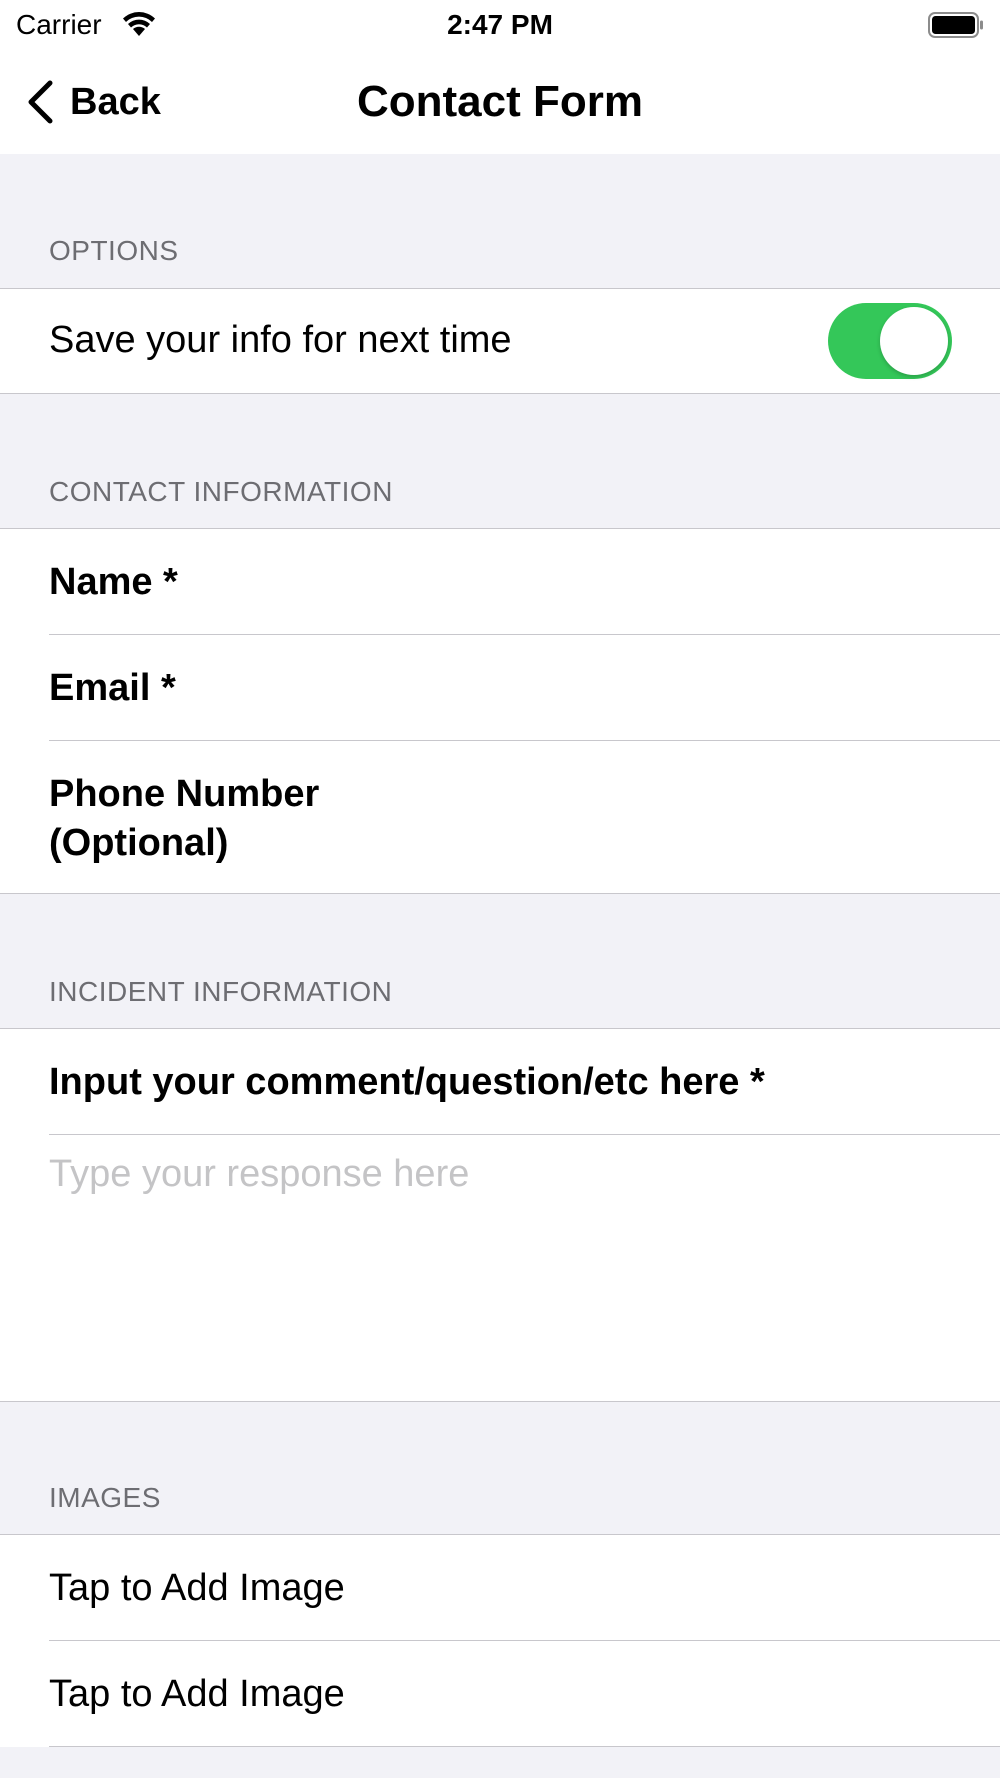  Describe the element at coordinates (407, 1082) in the screenshot. I see `comment-field-label: Input your comment/question/etc here *` at that location.